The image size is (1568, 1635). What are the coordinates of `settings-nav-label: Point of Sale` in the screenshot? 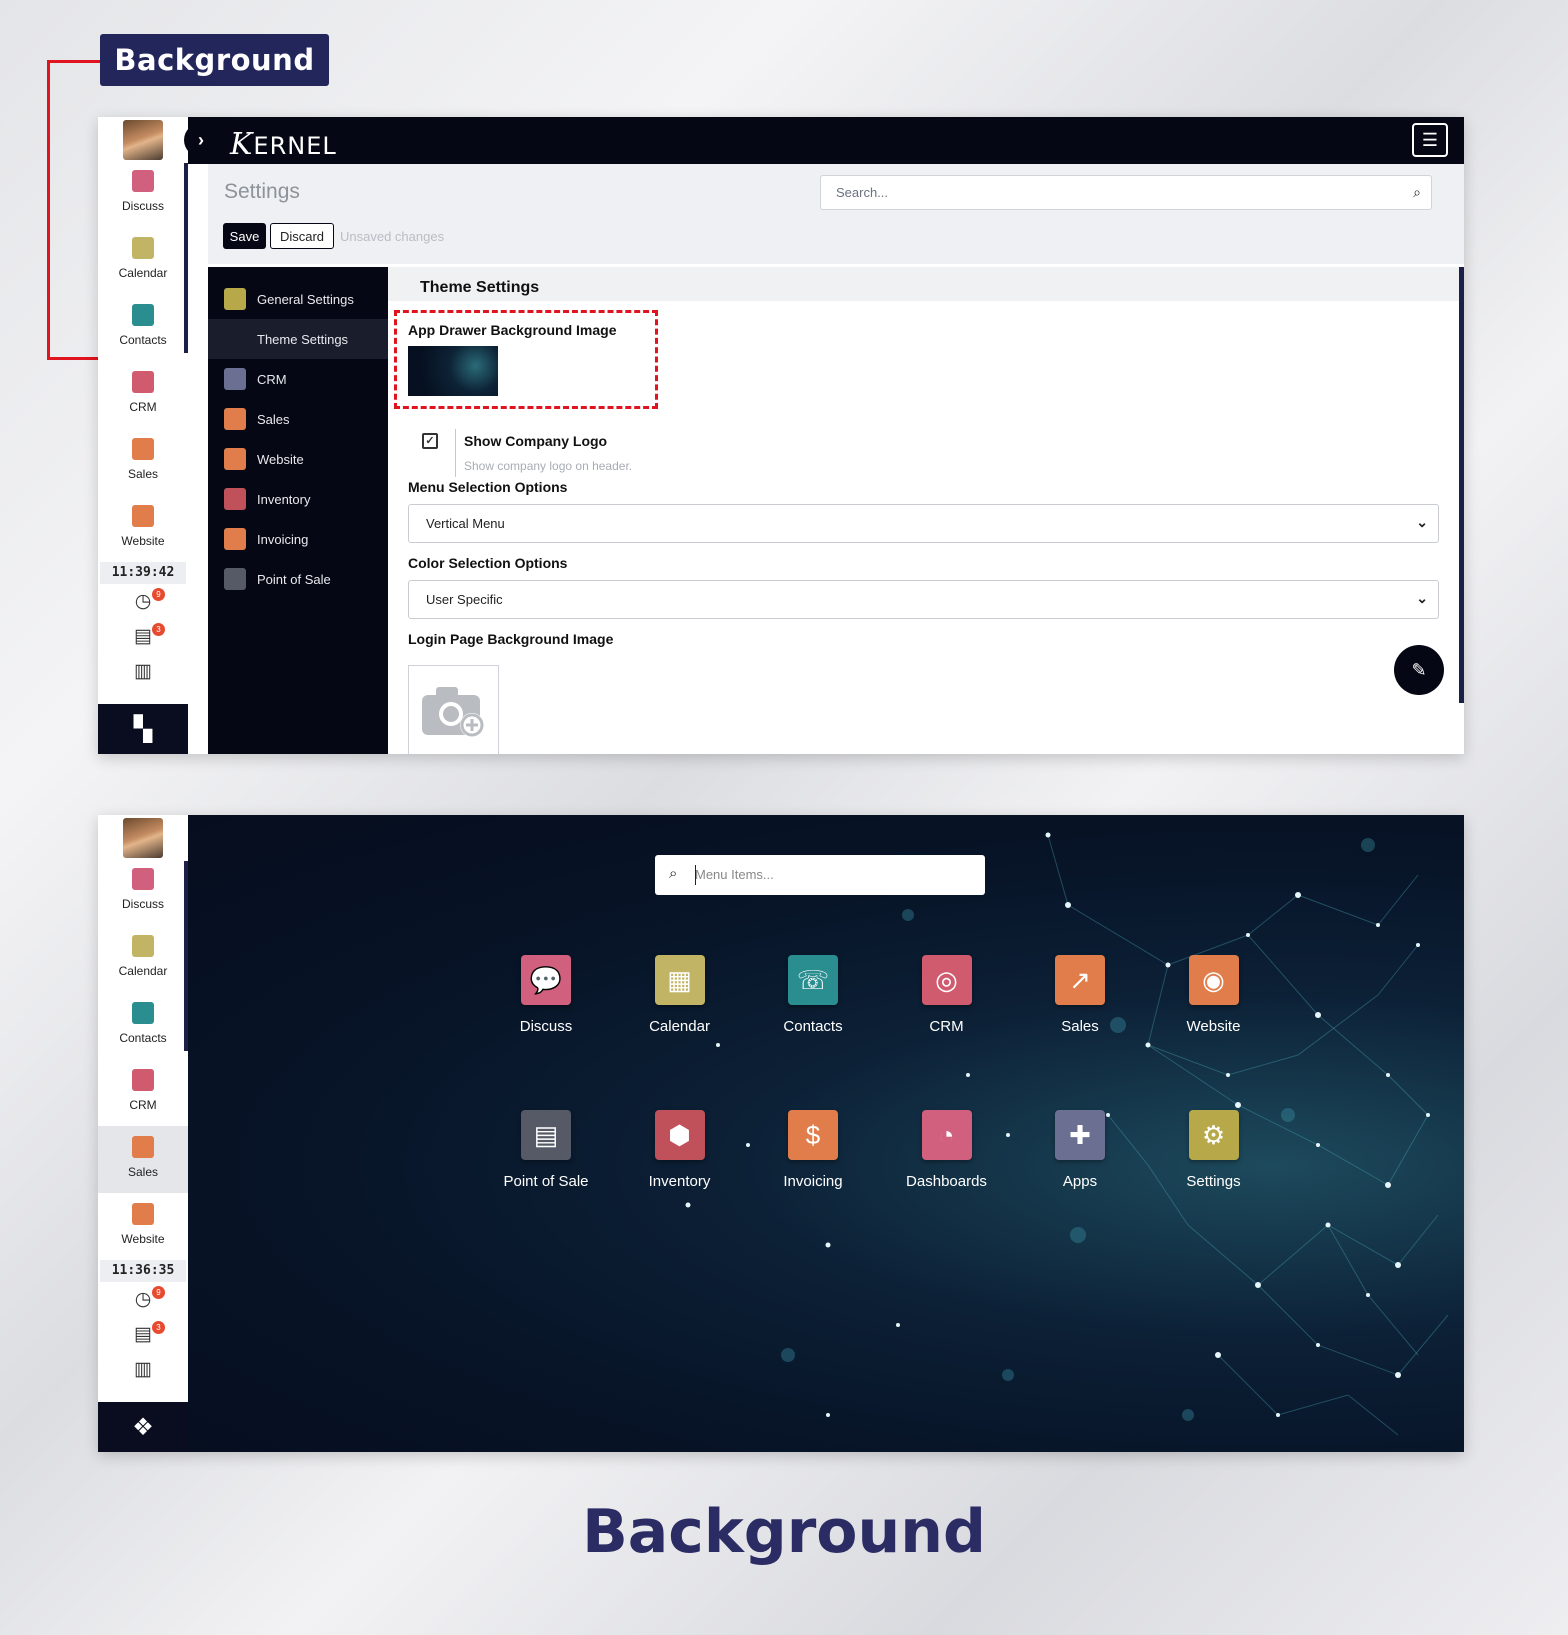 It's located at (294, 579).